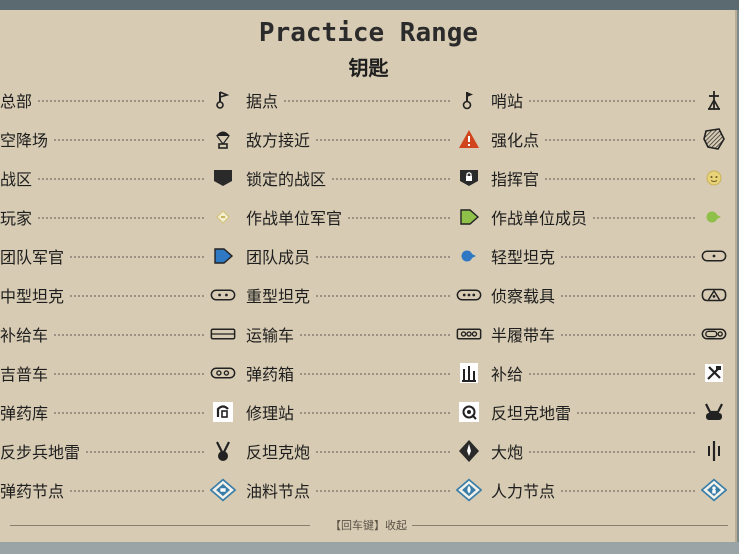 The image size is (739, 554). I want to click on legend-label: 油料节点, so click(278, 491).